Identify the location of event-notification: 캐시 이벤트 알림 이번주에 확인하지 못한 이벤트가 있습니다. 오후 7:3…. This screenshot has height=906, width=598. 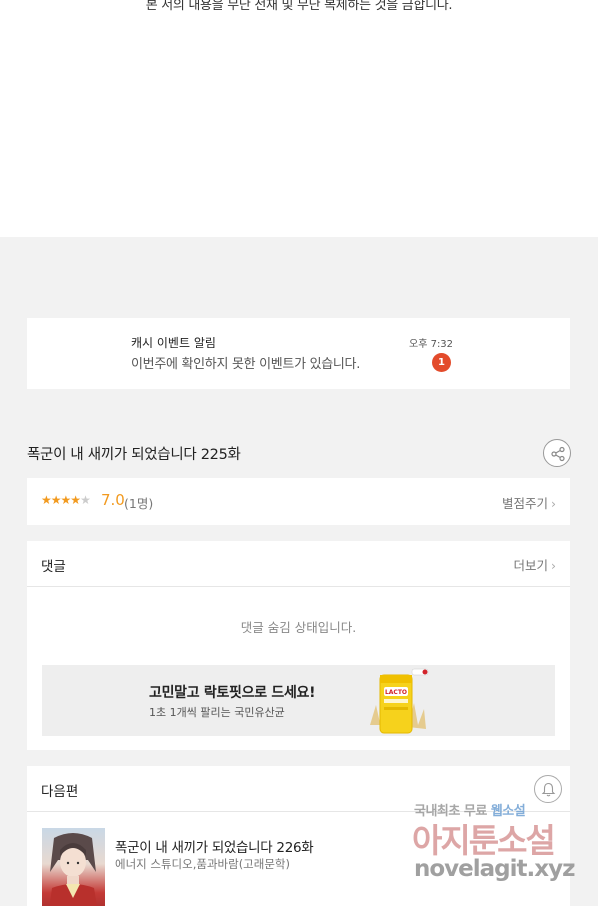
(298, 353).